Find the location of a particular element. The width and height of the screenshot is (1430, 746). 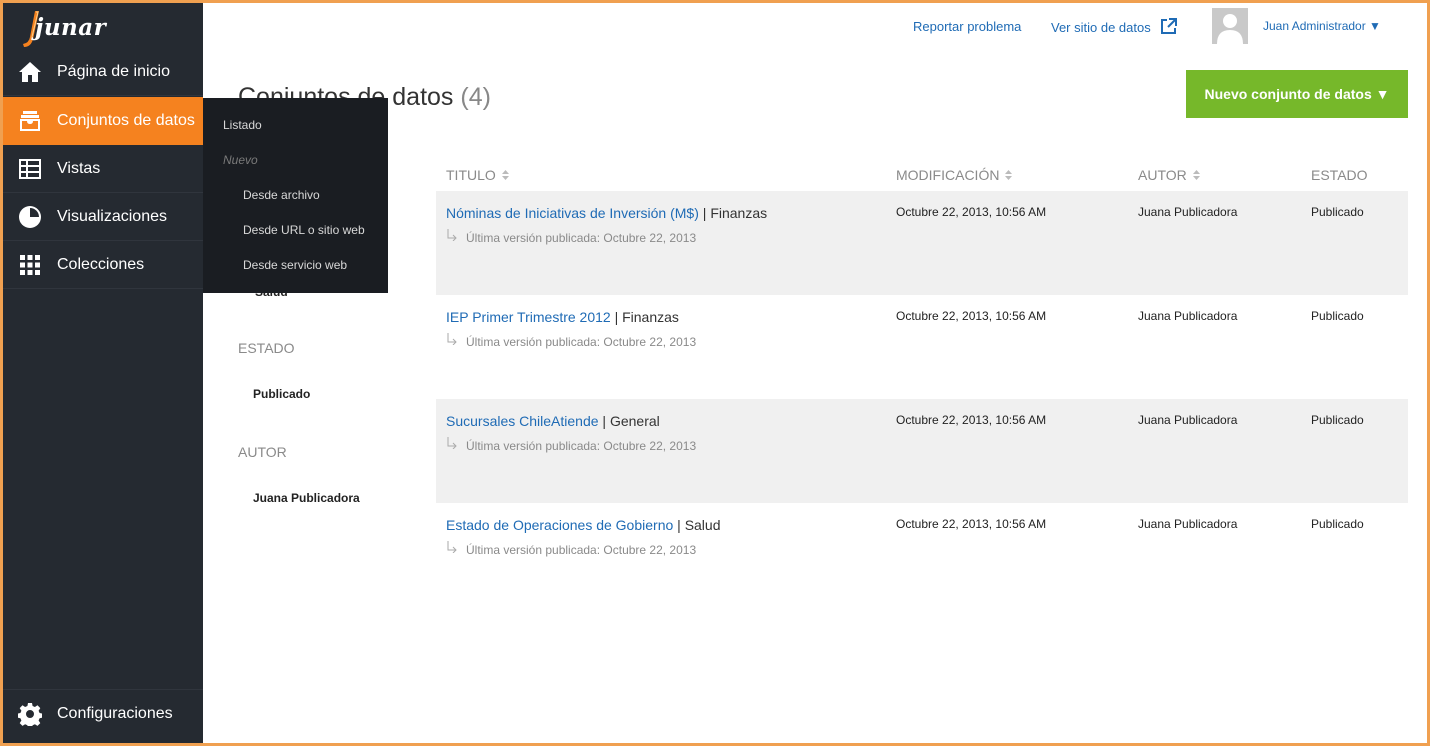

dataset-title-link: Nóminas de Iniciativas de Inversión (M$) is located at coordinates (572, 213).